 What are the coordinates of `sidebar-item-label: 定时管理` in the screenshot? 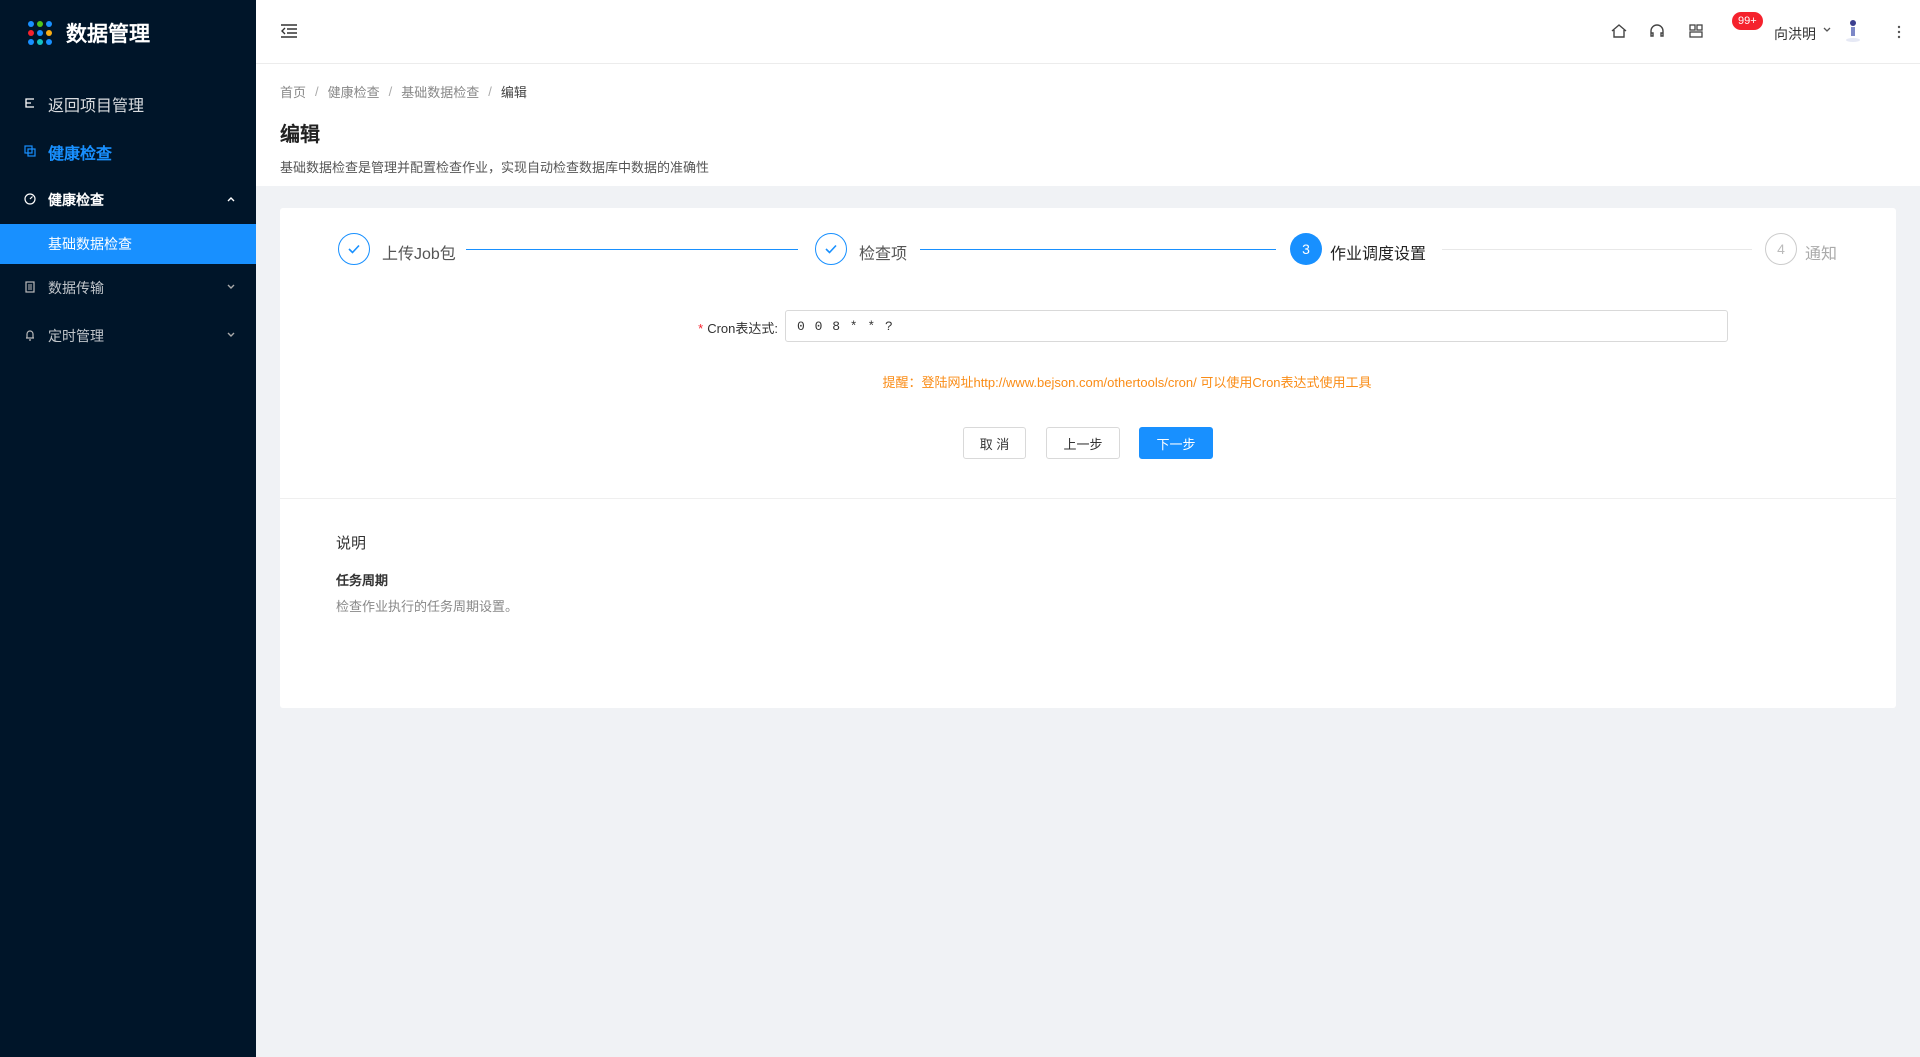 It's located at (76, 336).